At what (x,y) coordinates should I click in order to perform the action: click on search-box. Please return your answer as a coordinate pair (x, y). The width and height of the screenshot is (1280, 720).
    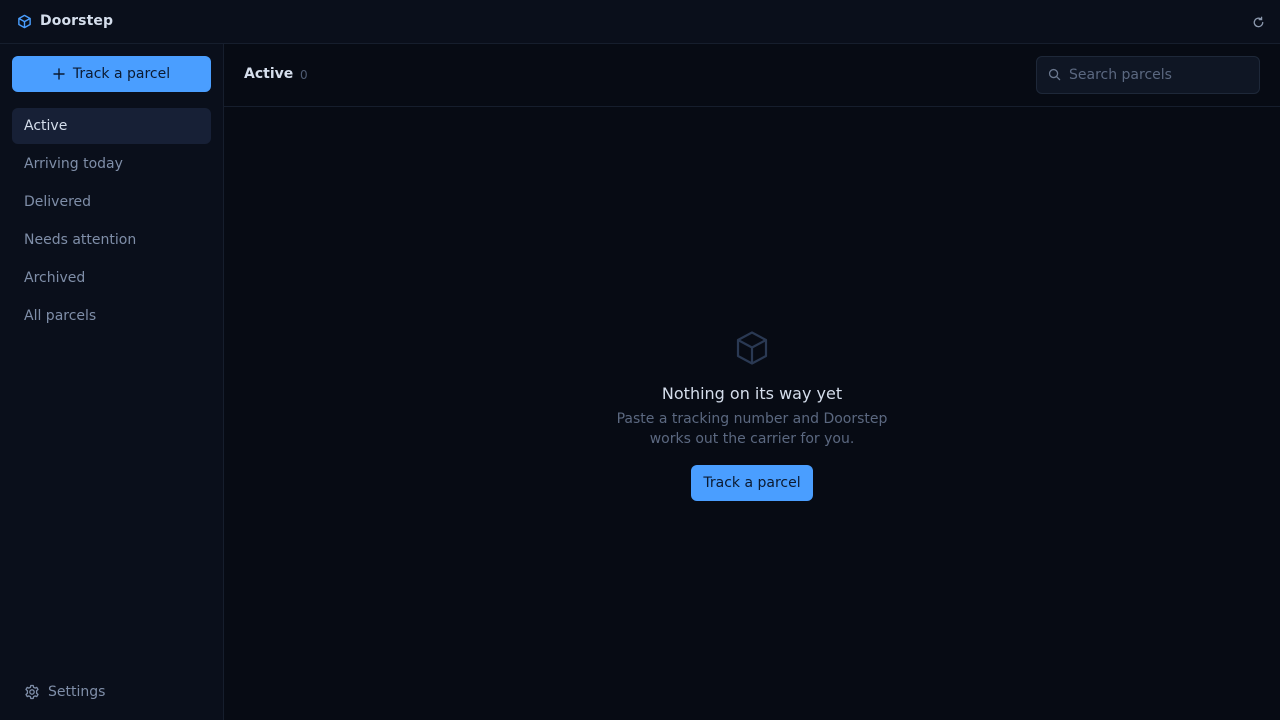
    Looking at the image, I should click on (1148, 75).